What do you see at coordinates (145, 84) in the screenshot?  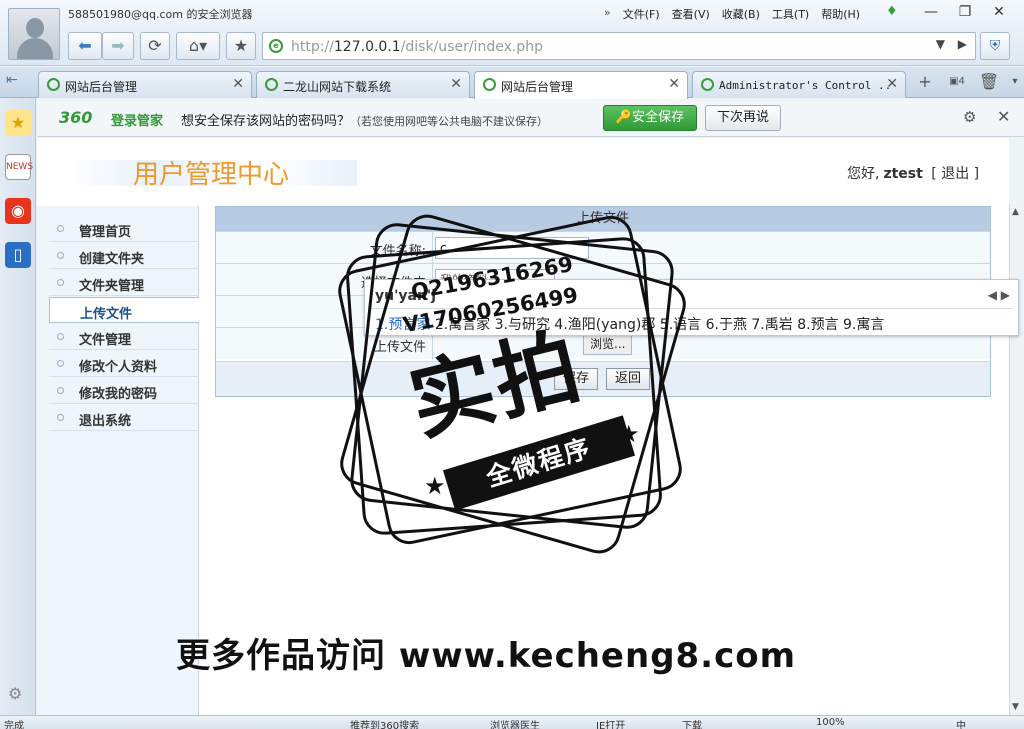 I see `tab-admin-1: 网站后台管理 ✕` at bounding box center [145, 84].